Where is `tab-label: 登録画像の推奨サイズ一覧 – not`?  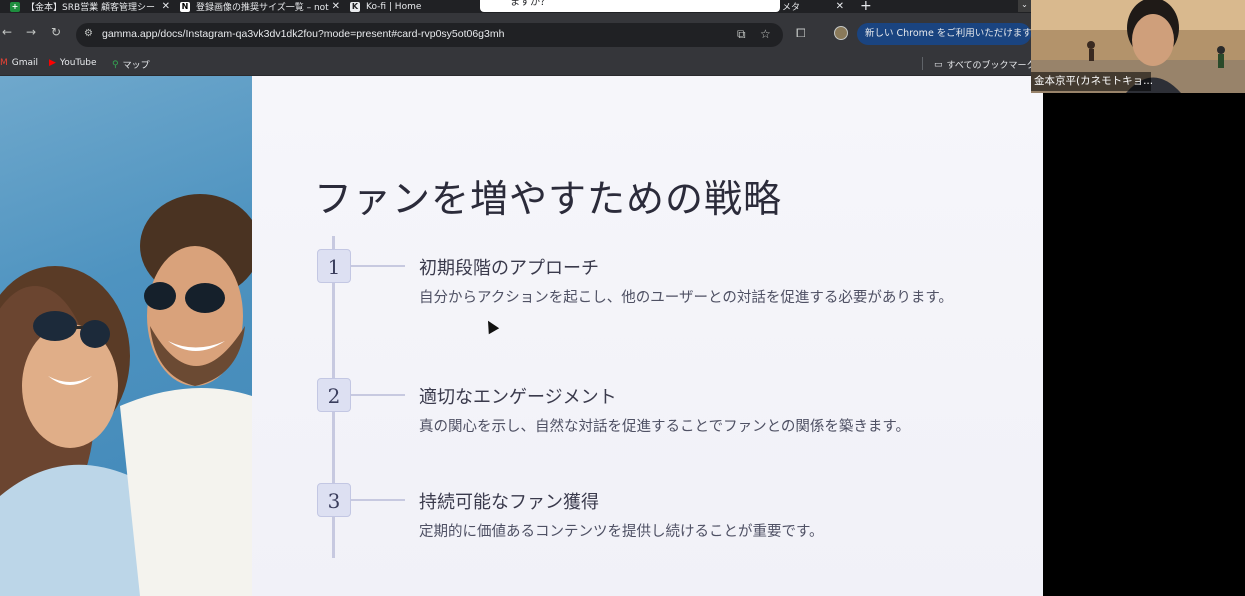
tab-label: 登録画像の推奨サイズ一覧 – not is located at coordinates (262, 8).